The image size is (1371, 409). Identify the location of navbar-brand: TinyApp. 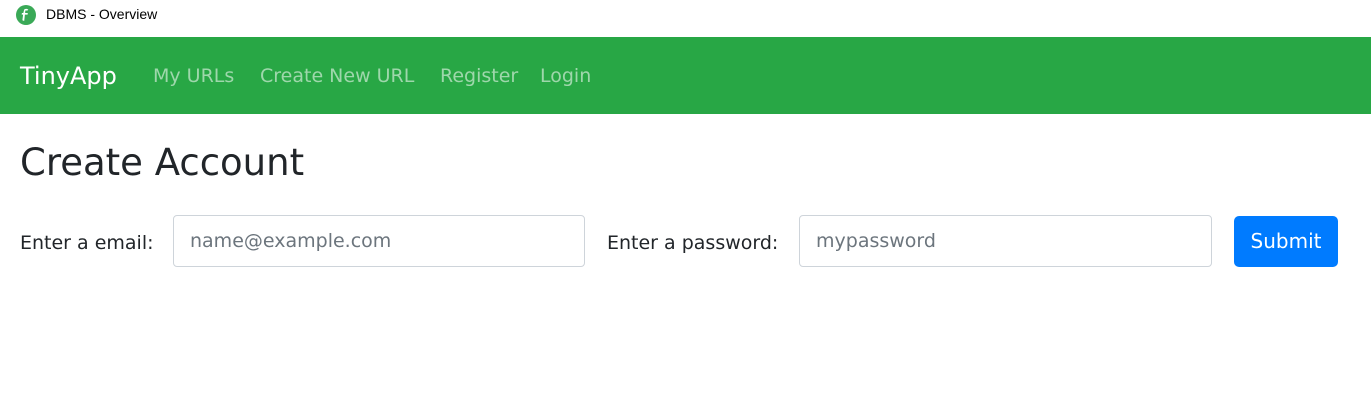
(68, 76).